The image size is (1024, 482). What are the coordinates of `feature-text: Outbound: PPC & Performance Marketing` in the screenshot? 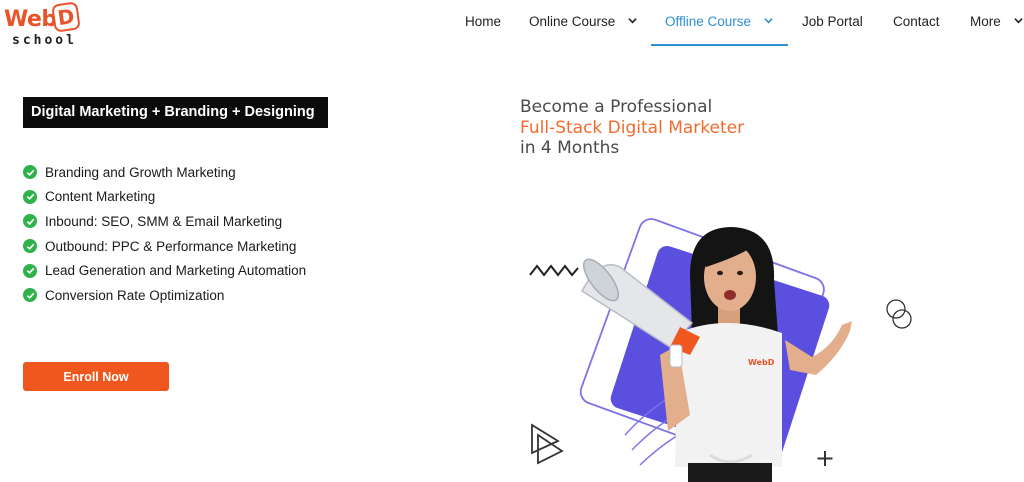 It's located at (171, 246).